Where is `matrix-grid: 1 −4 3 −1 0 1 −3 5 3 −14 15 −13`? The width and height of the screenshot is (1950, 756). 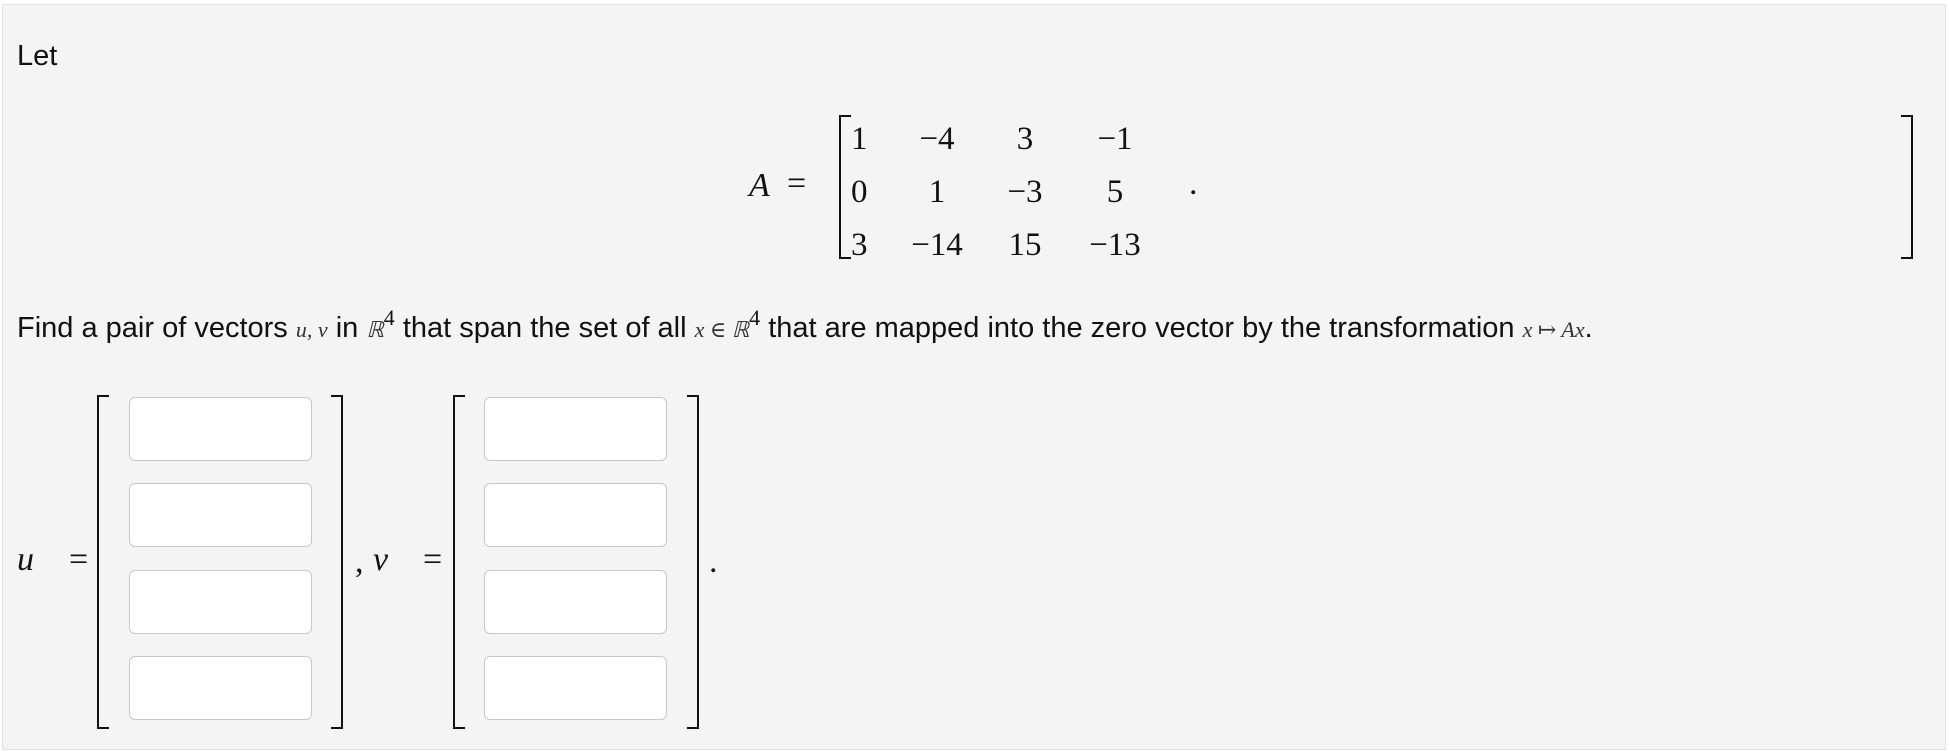
matrix-grid: 1 −4 3 −1 0 1 −3 5 3 −14 15 −13 is located at coordinates (1005, 192).